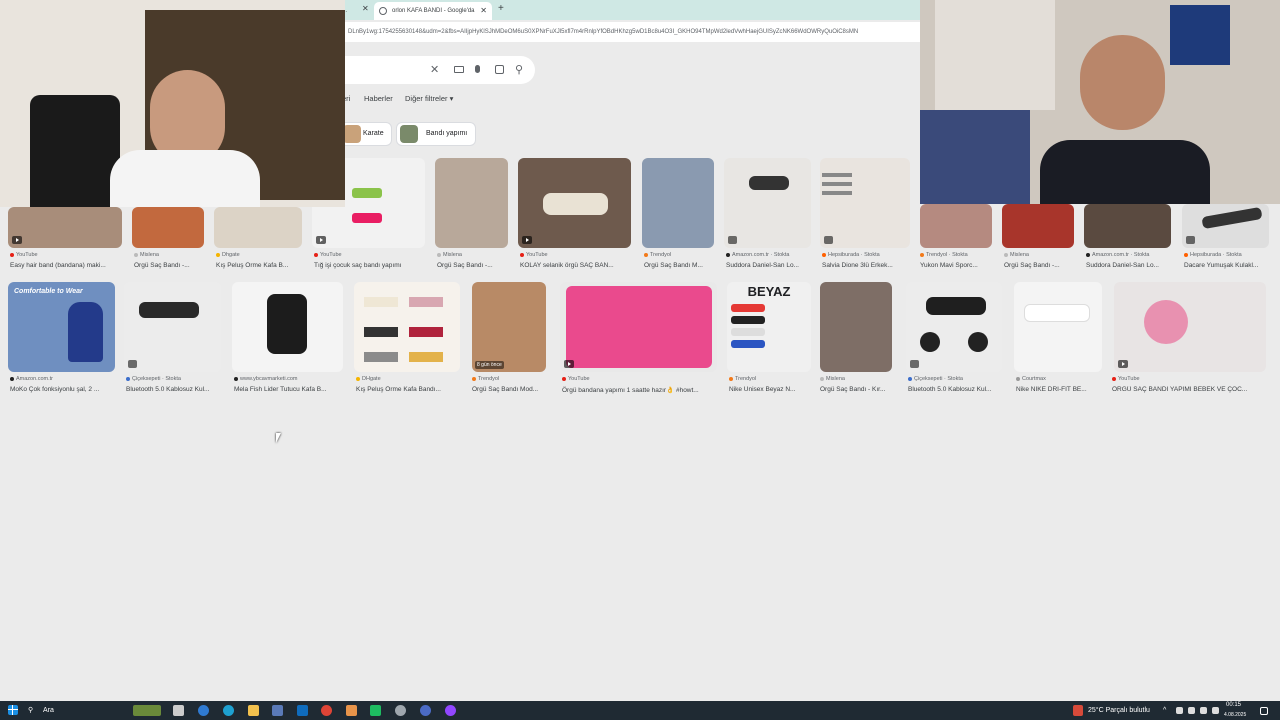 This screenshot has height=720, width=1280. What do you see at coordinates (1203, 710) in the screenshot?
I see `network-icon` at bounding box center [1203, 710].